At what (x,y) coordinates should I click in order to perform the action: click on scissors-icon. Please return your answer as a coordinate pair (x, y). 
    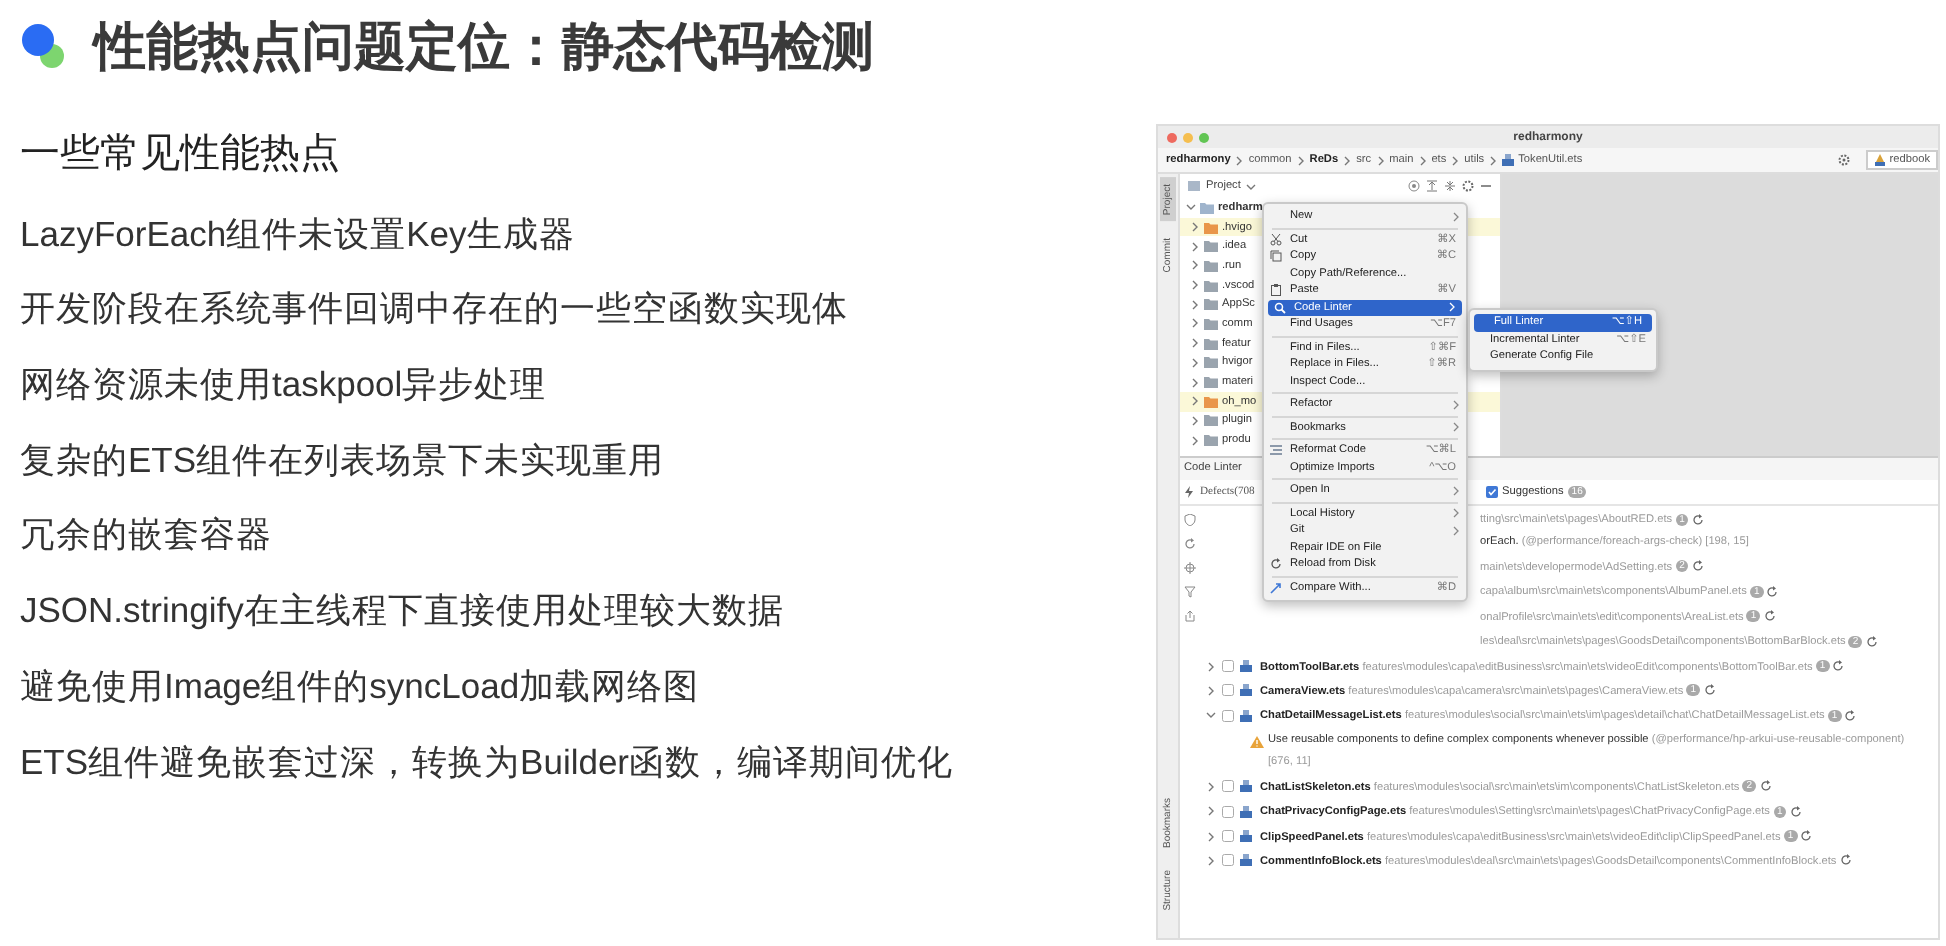
    Looking at the image, I should click on (1276, 239).